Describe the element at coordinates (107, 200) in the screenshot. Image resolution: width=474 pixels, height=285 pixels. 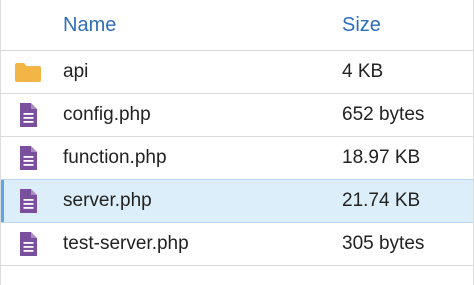
I see `file-name: server.php` at that location.